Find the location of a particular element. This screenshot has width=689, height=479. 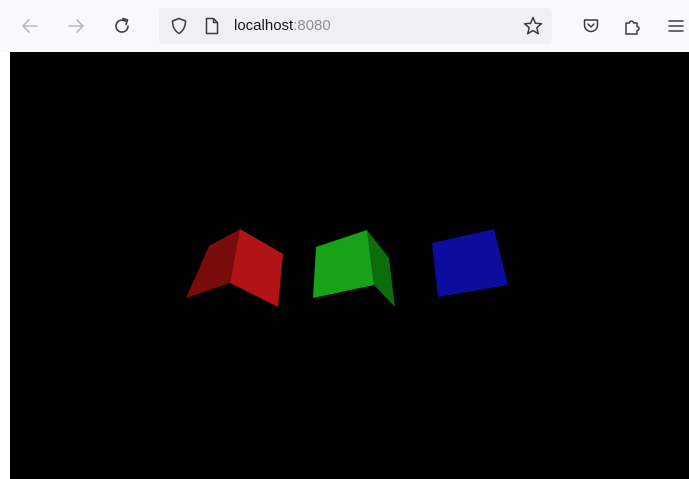

back-button is located at coordinates (30, 26).